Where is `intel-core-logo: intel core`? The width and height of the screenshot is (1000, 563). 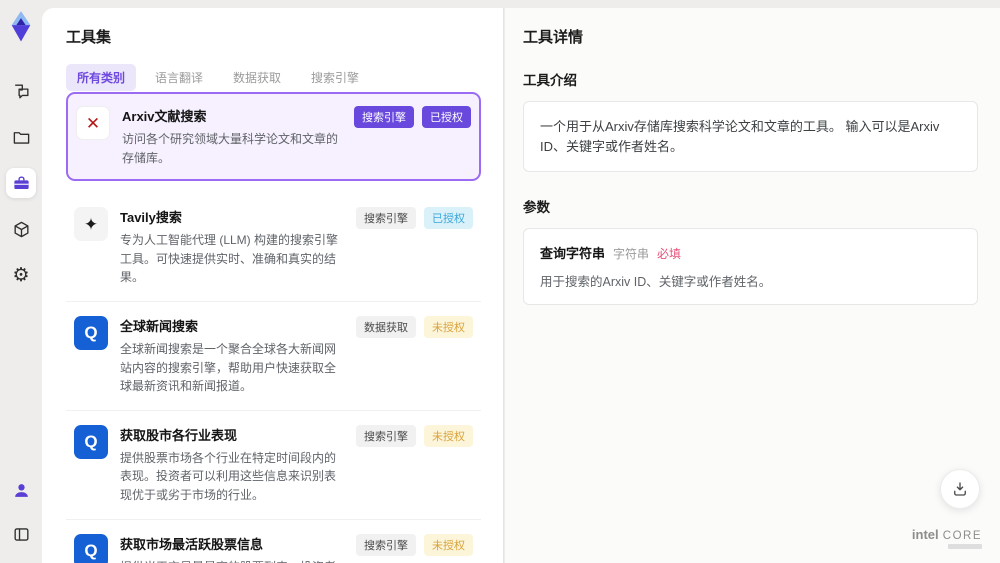 intel-core-logo: intel core is located at coordinates (947, 538).